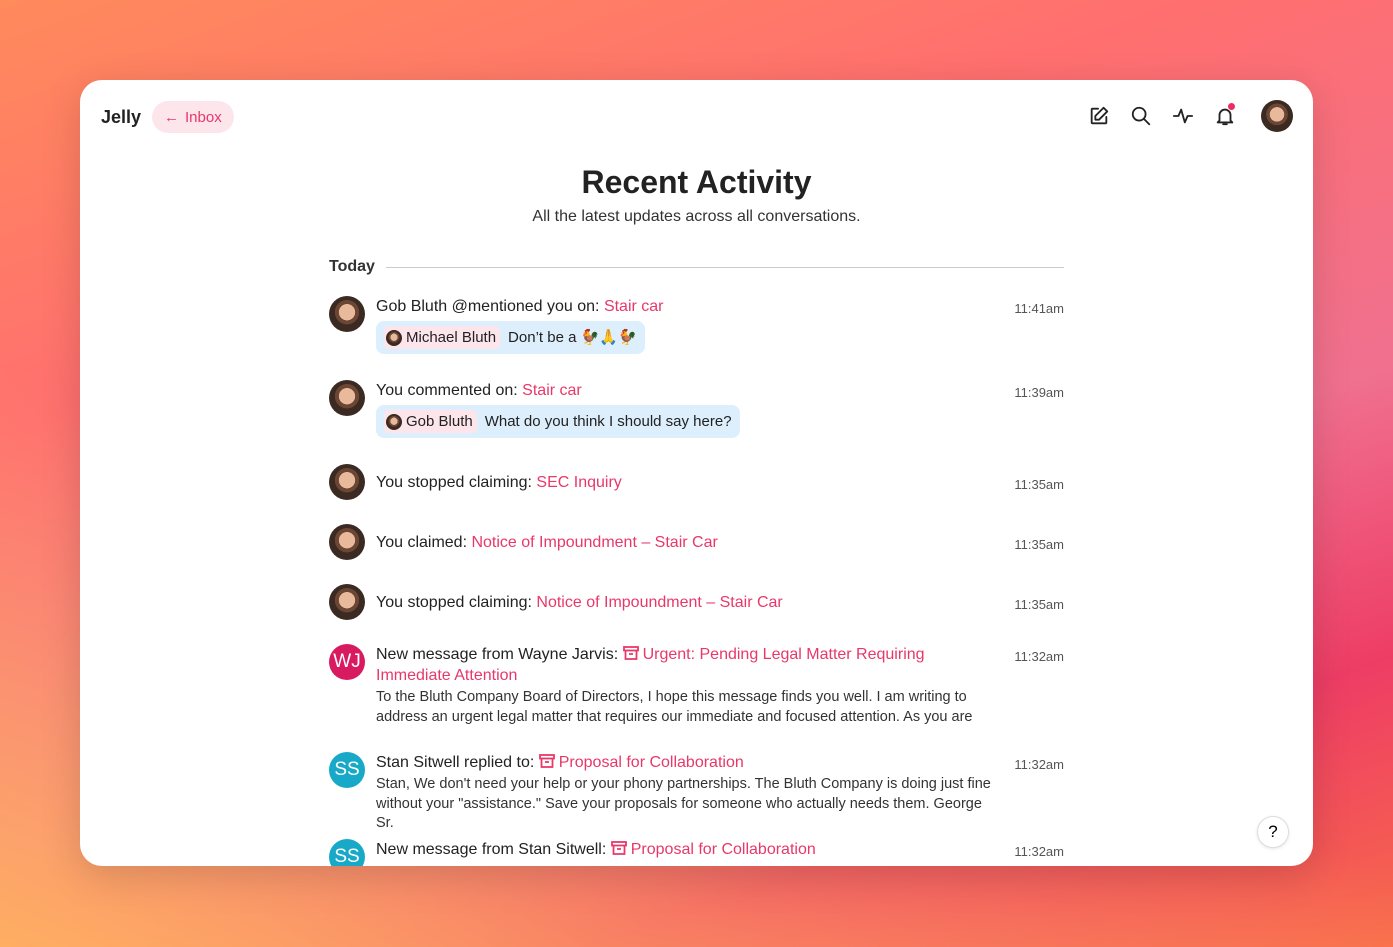 This screenshot has width=1393, height=947. What do you see at coordinates (1039, 392) in the screenshot?
I see `timestamp: 11:39am` at bounding box center [1039, 392].